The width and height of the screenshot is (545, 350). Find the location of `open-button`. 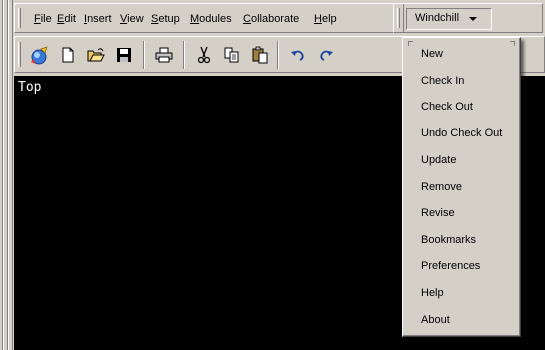

open-button is located at coordinates (96, 55).